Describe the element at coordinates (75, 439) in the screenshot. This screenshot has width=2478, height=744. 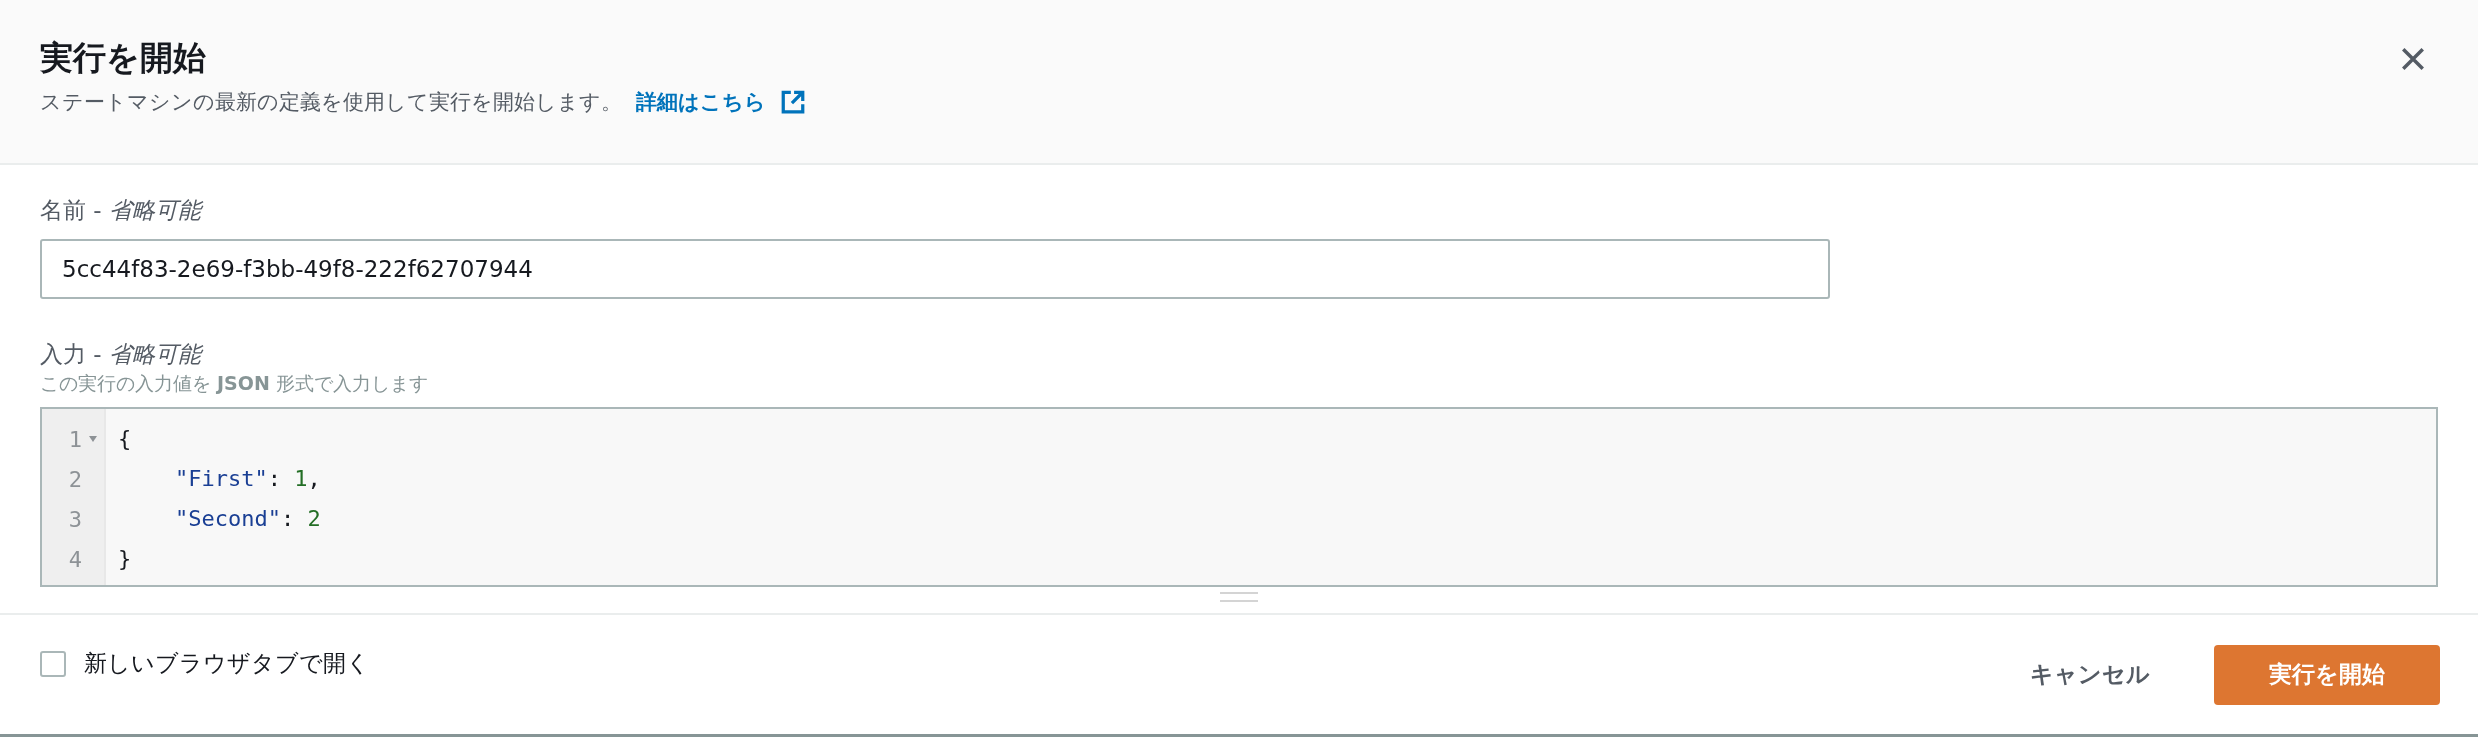
I see `line-number: 1` at that location.